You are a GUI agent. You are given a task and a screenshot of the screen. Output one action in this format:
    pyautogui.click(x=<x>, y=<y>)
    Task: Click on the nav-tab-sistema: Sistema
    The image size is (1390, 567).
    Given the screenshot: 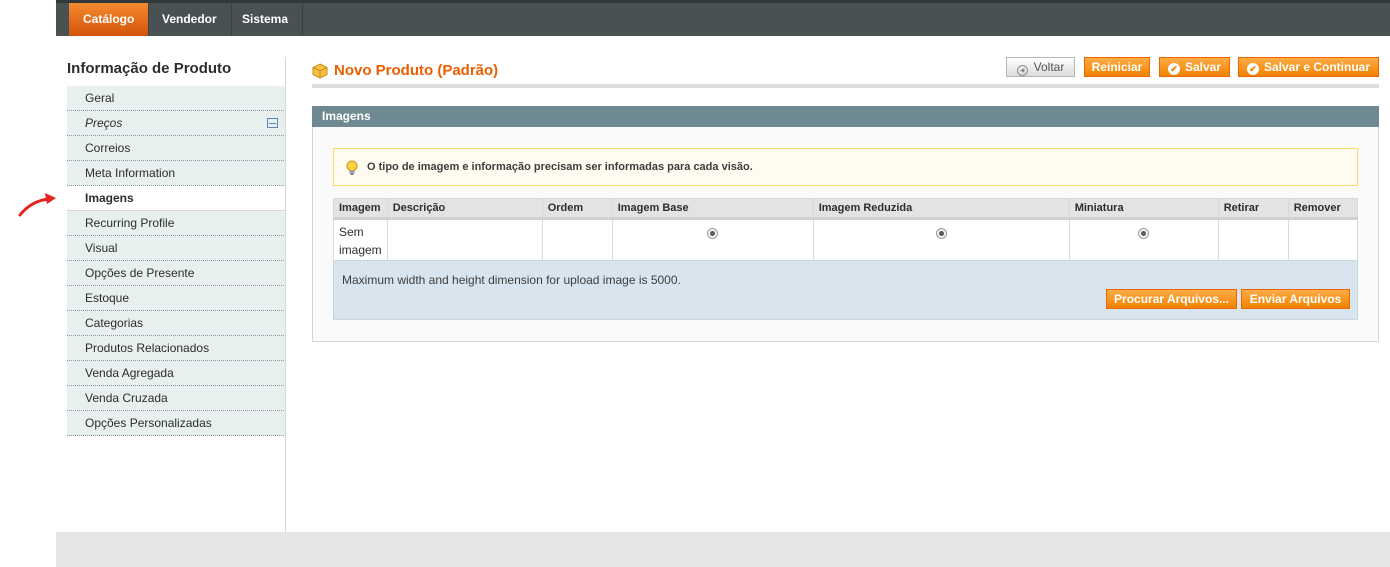 What is the action you would take?
    pyautogui.click(x=266, y=19)
    